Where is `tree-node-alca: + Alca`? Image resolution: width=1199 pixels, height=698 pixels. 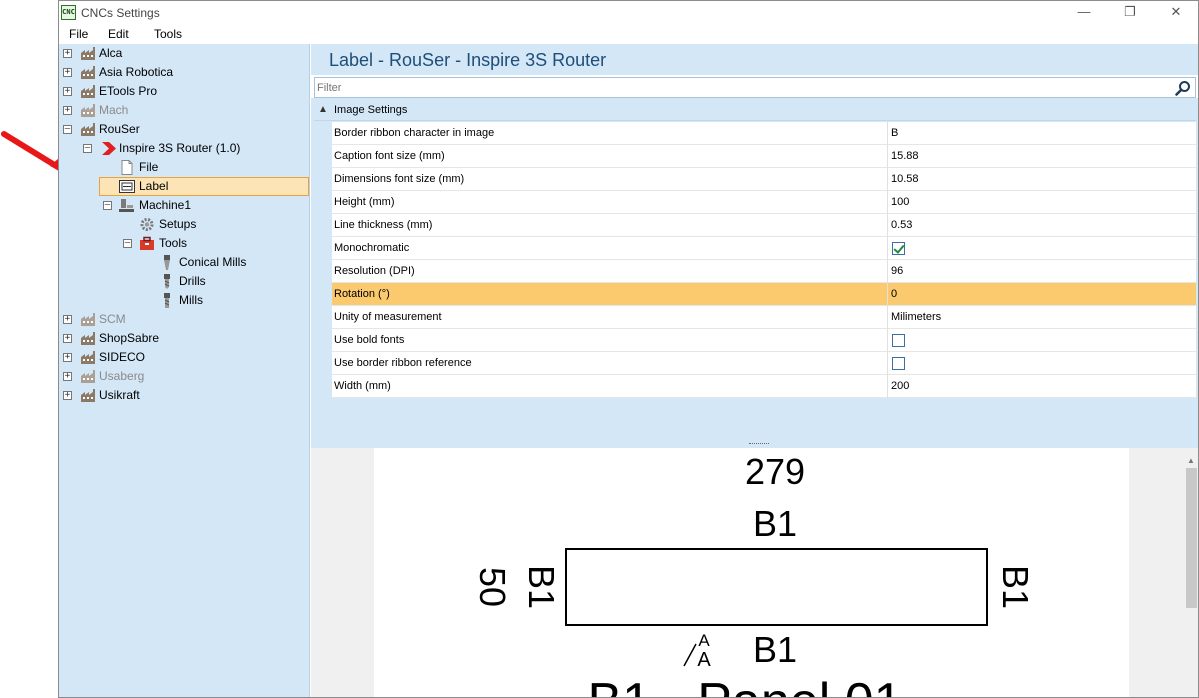 tree-node-alca: + Alca is located at coordinates (163, 53).